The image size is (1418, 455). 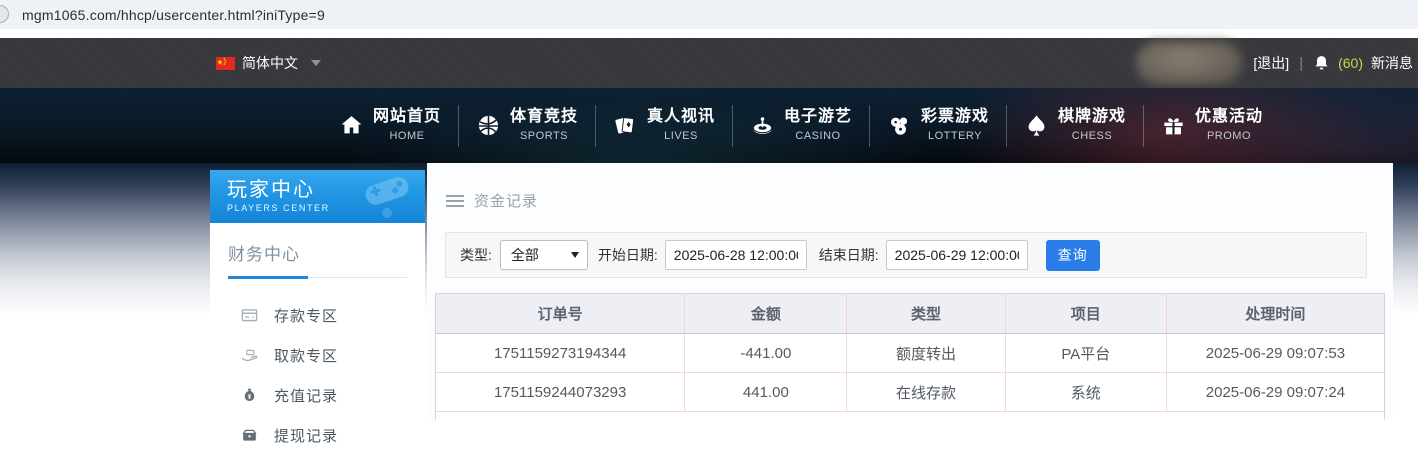 I want to click on purse-icon, so click(x=249, y=435).